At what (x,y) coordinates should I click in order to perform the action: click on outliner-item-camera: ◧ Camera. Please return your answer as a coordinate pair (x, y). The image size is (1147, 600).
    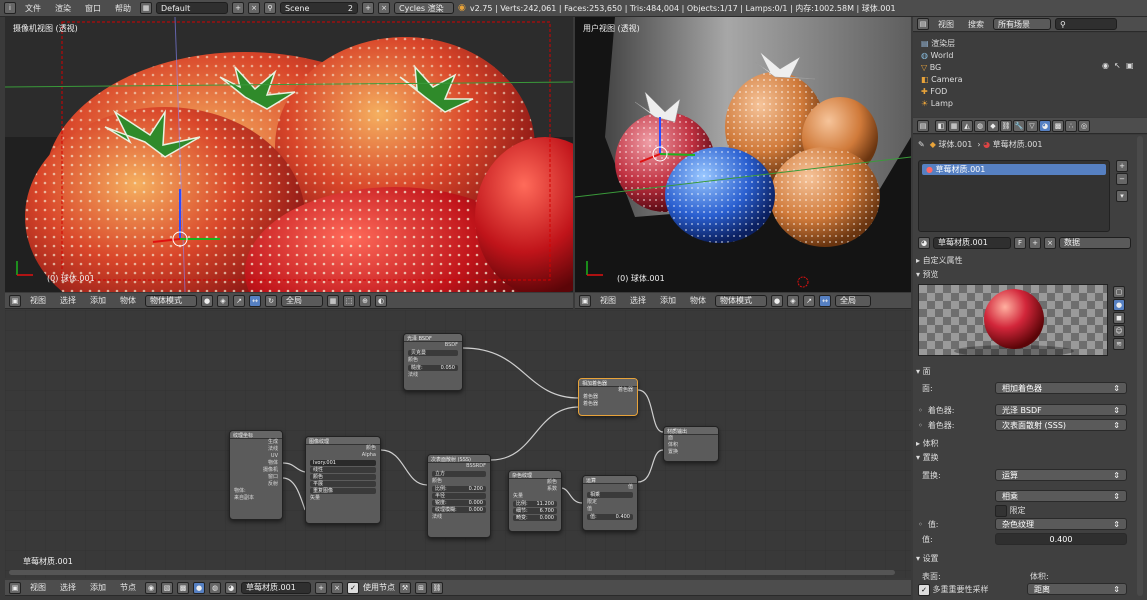
    Looking at the image, I should click on (1032, 79).